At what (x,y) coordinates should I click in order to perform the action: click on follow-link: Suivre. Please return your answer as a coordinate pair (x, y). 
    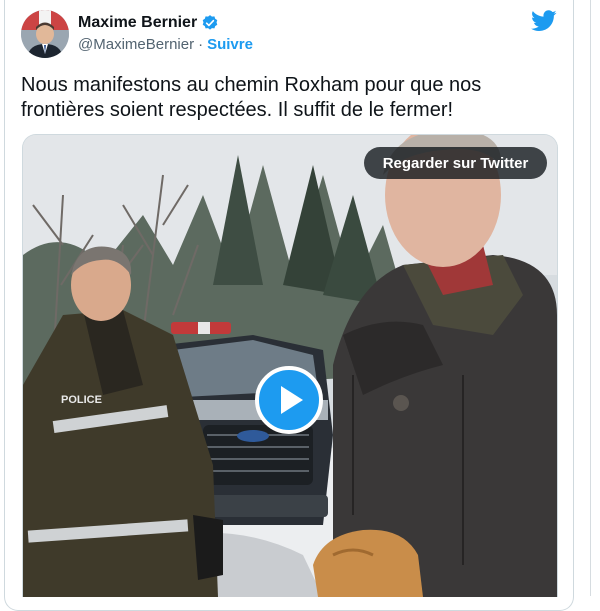
    Looking at the image, I should click on (230, 44).